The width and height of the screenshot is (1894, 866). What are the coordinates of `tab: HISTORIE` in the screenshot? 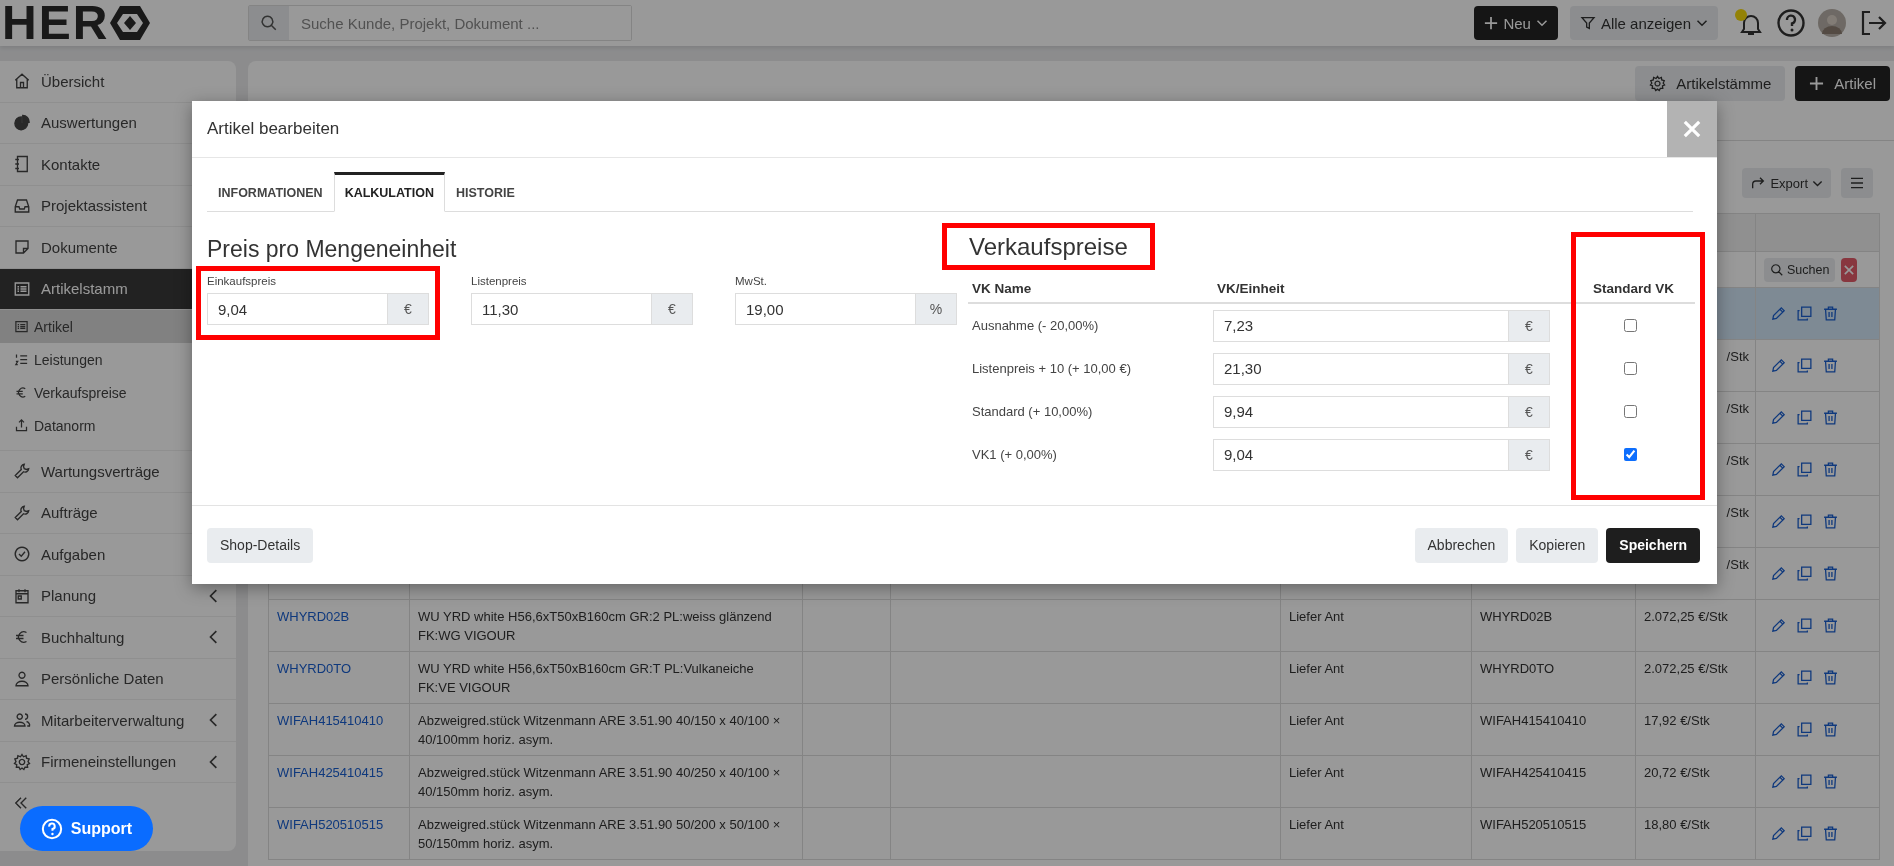 It's located at (485, 192).